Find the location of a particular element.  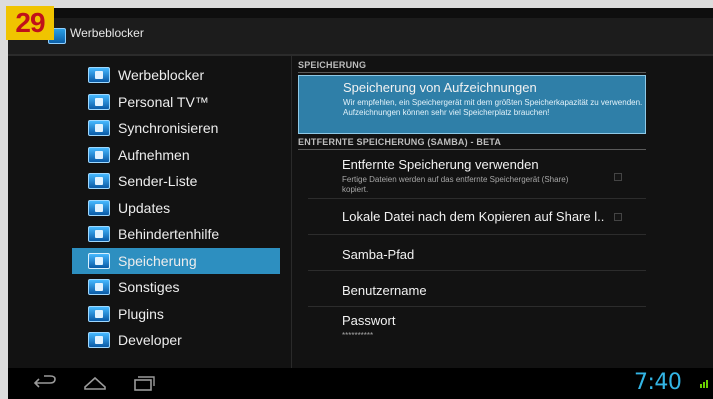

status-clock: 7:40 is located at coordinates (658, 382).